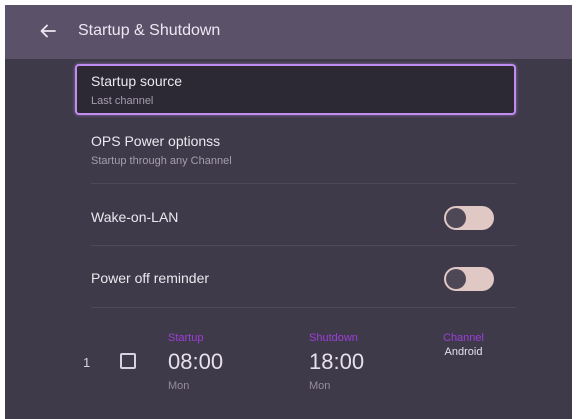 The height and width of the screenshot is (419, 577). What do you see at coordinates (295, 279) in the screenshot?
I see `power-off-reminder-item: Power off reminder` at bounding box center [295, 279].